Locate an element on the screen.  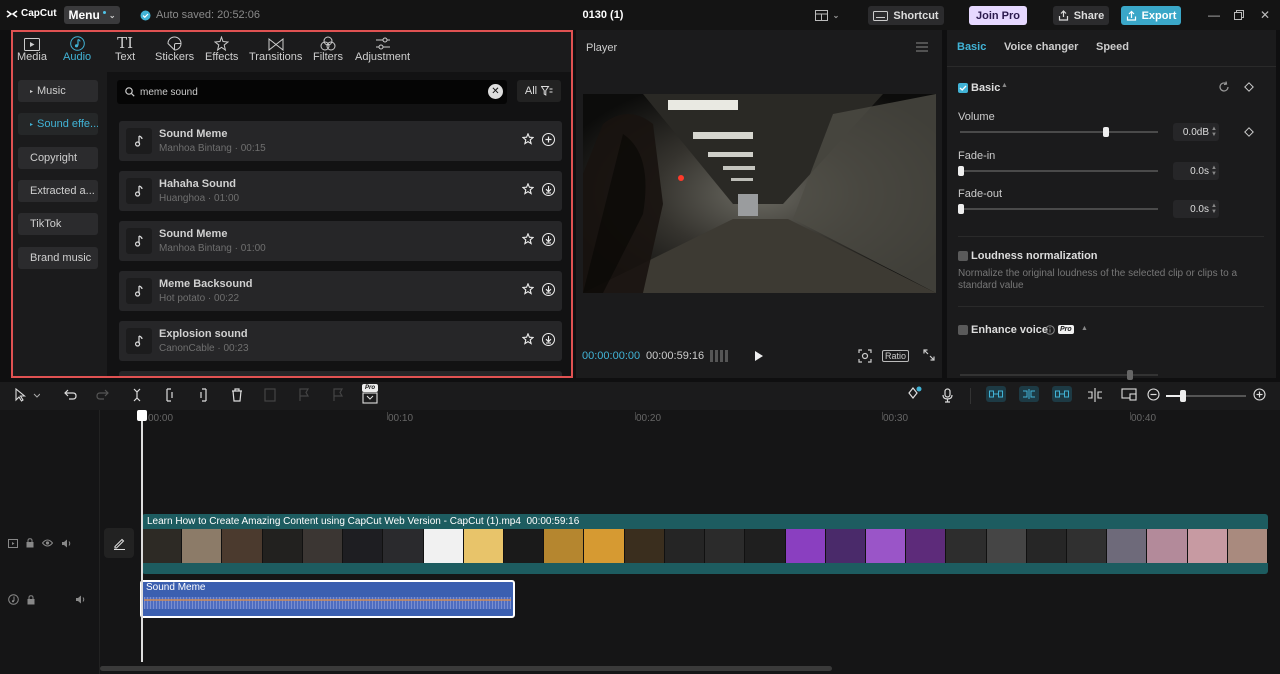
minimize-icon: — is located at coordinates (1214, 15).